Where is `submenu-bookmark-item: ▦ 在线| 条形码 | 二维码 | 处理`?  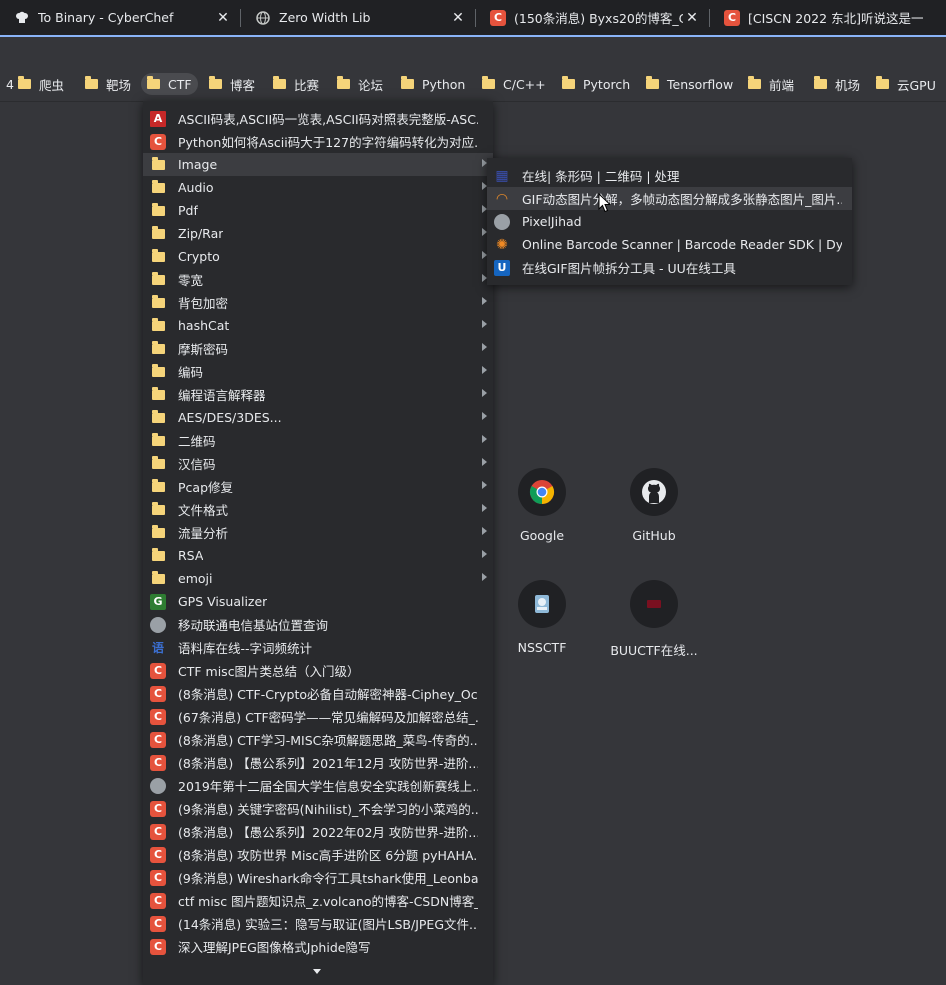
submenu-bookmark-item: ▦ 在线| 条形码 | 二维码 | 处理 is located at coordinates (669, 175).